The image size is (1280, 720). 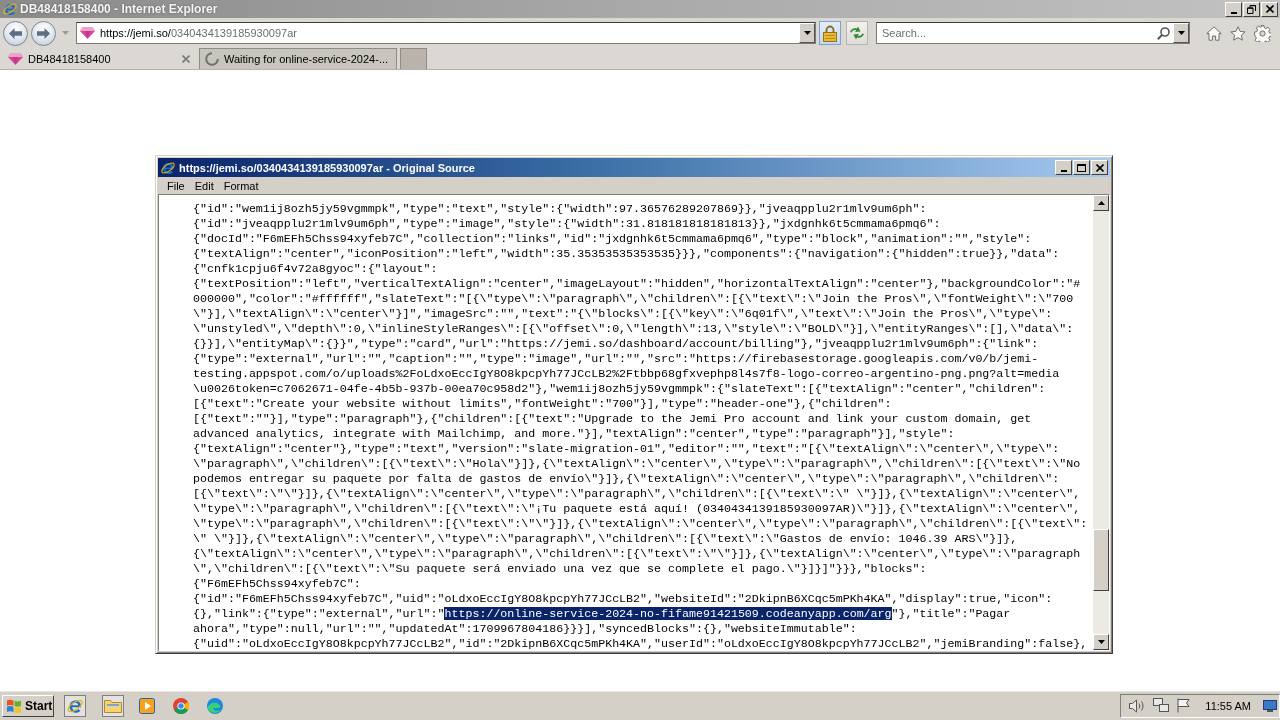 What do you see at coordinates (277, 583) in the screenshot?
I see `source-line: {"F6mEFh5Chss94xyfeb7C":` at bounding box center [277, 583].